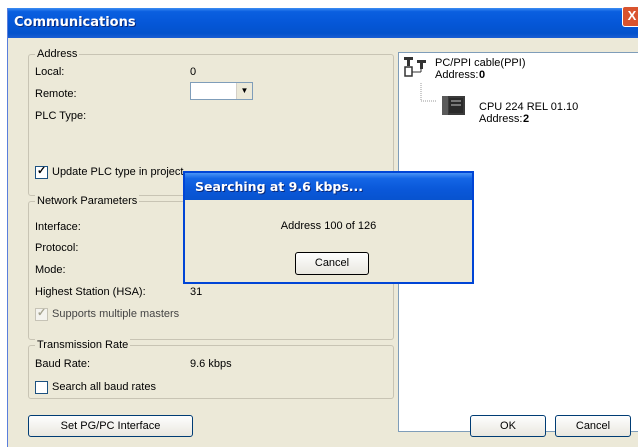  I want to click on hsa-value: 31, so click(196, 292).